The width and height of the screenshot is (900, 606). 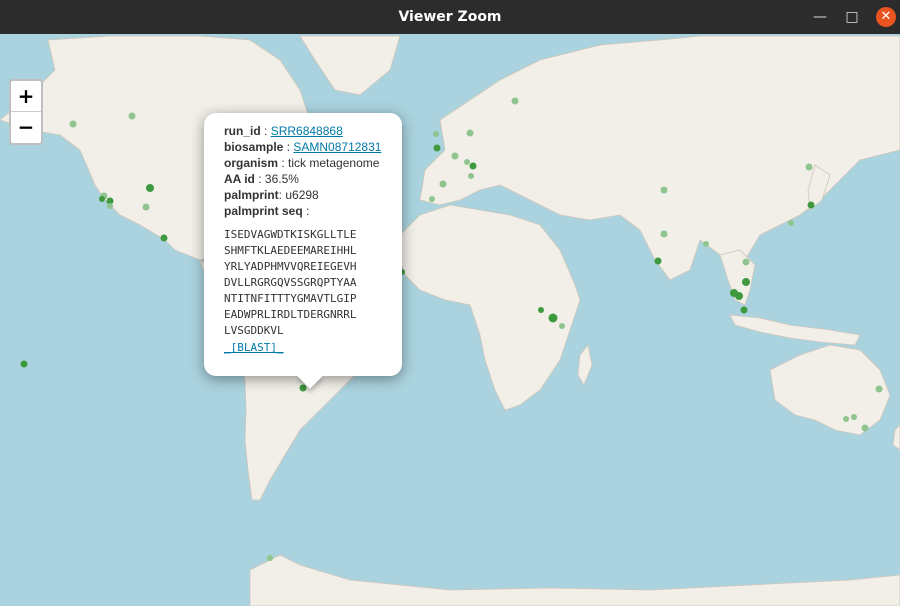 What do you see at coordinates (290, 266) in the screenshot?
I see `sequence-line: YRLYADPHMVVQREIEGEVH` at bounding box center [290, 266].